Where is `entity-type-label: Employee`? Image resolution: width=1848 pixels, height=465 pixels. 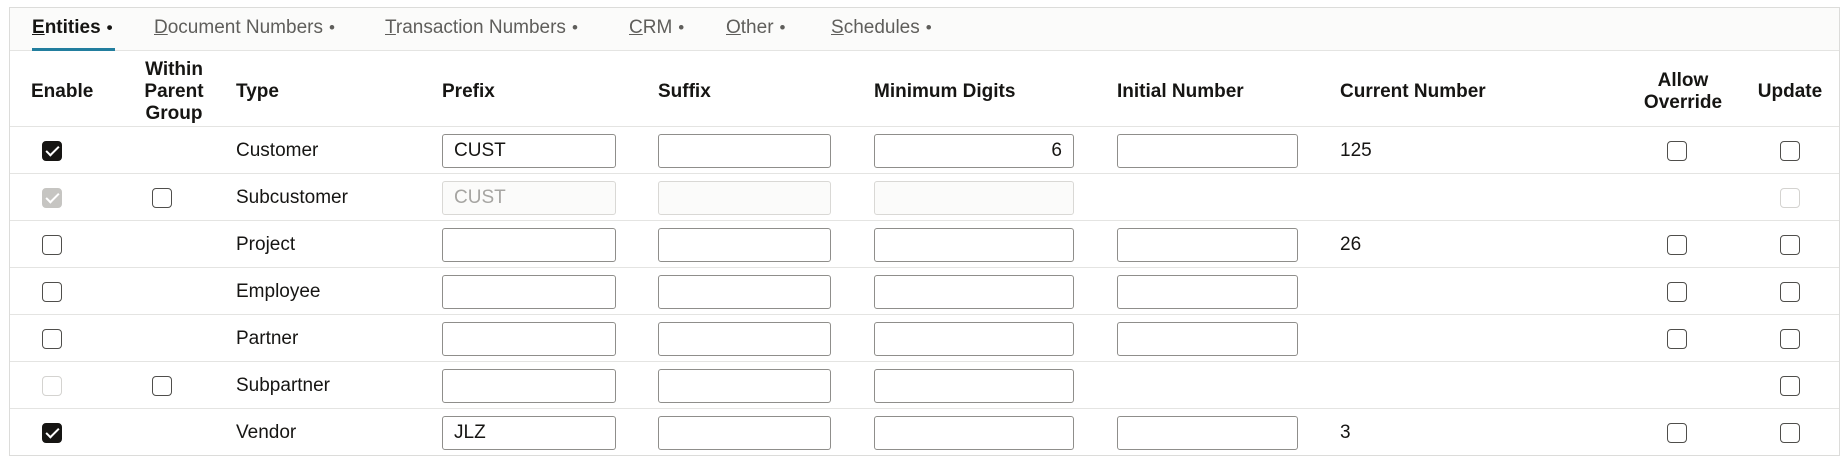 entity-type-label: Employee is located at coordinates (278, 291).